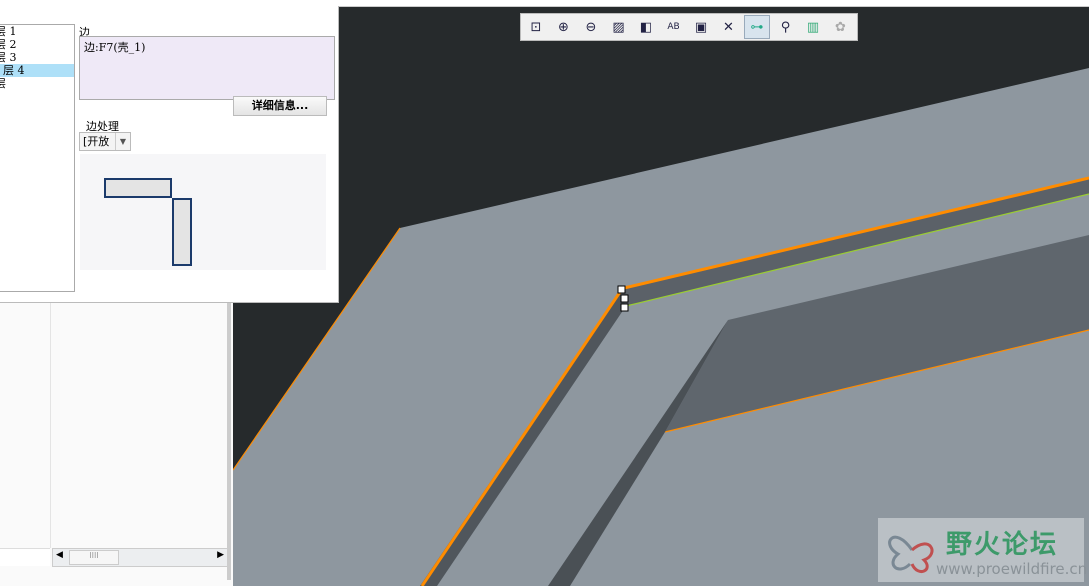 This screenshot has height=586, width=1089. What do you see at coordinates (220, 555) in the screenshot?
I see `scroll-right-icon: ▶` at bounding box center [220, 555].